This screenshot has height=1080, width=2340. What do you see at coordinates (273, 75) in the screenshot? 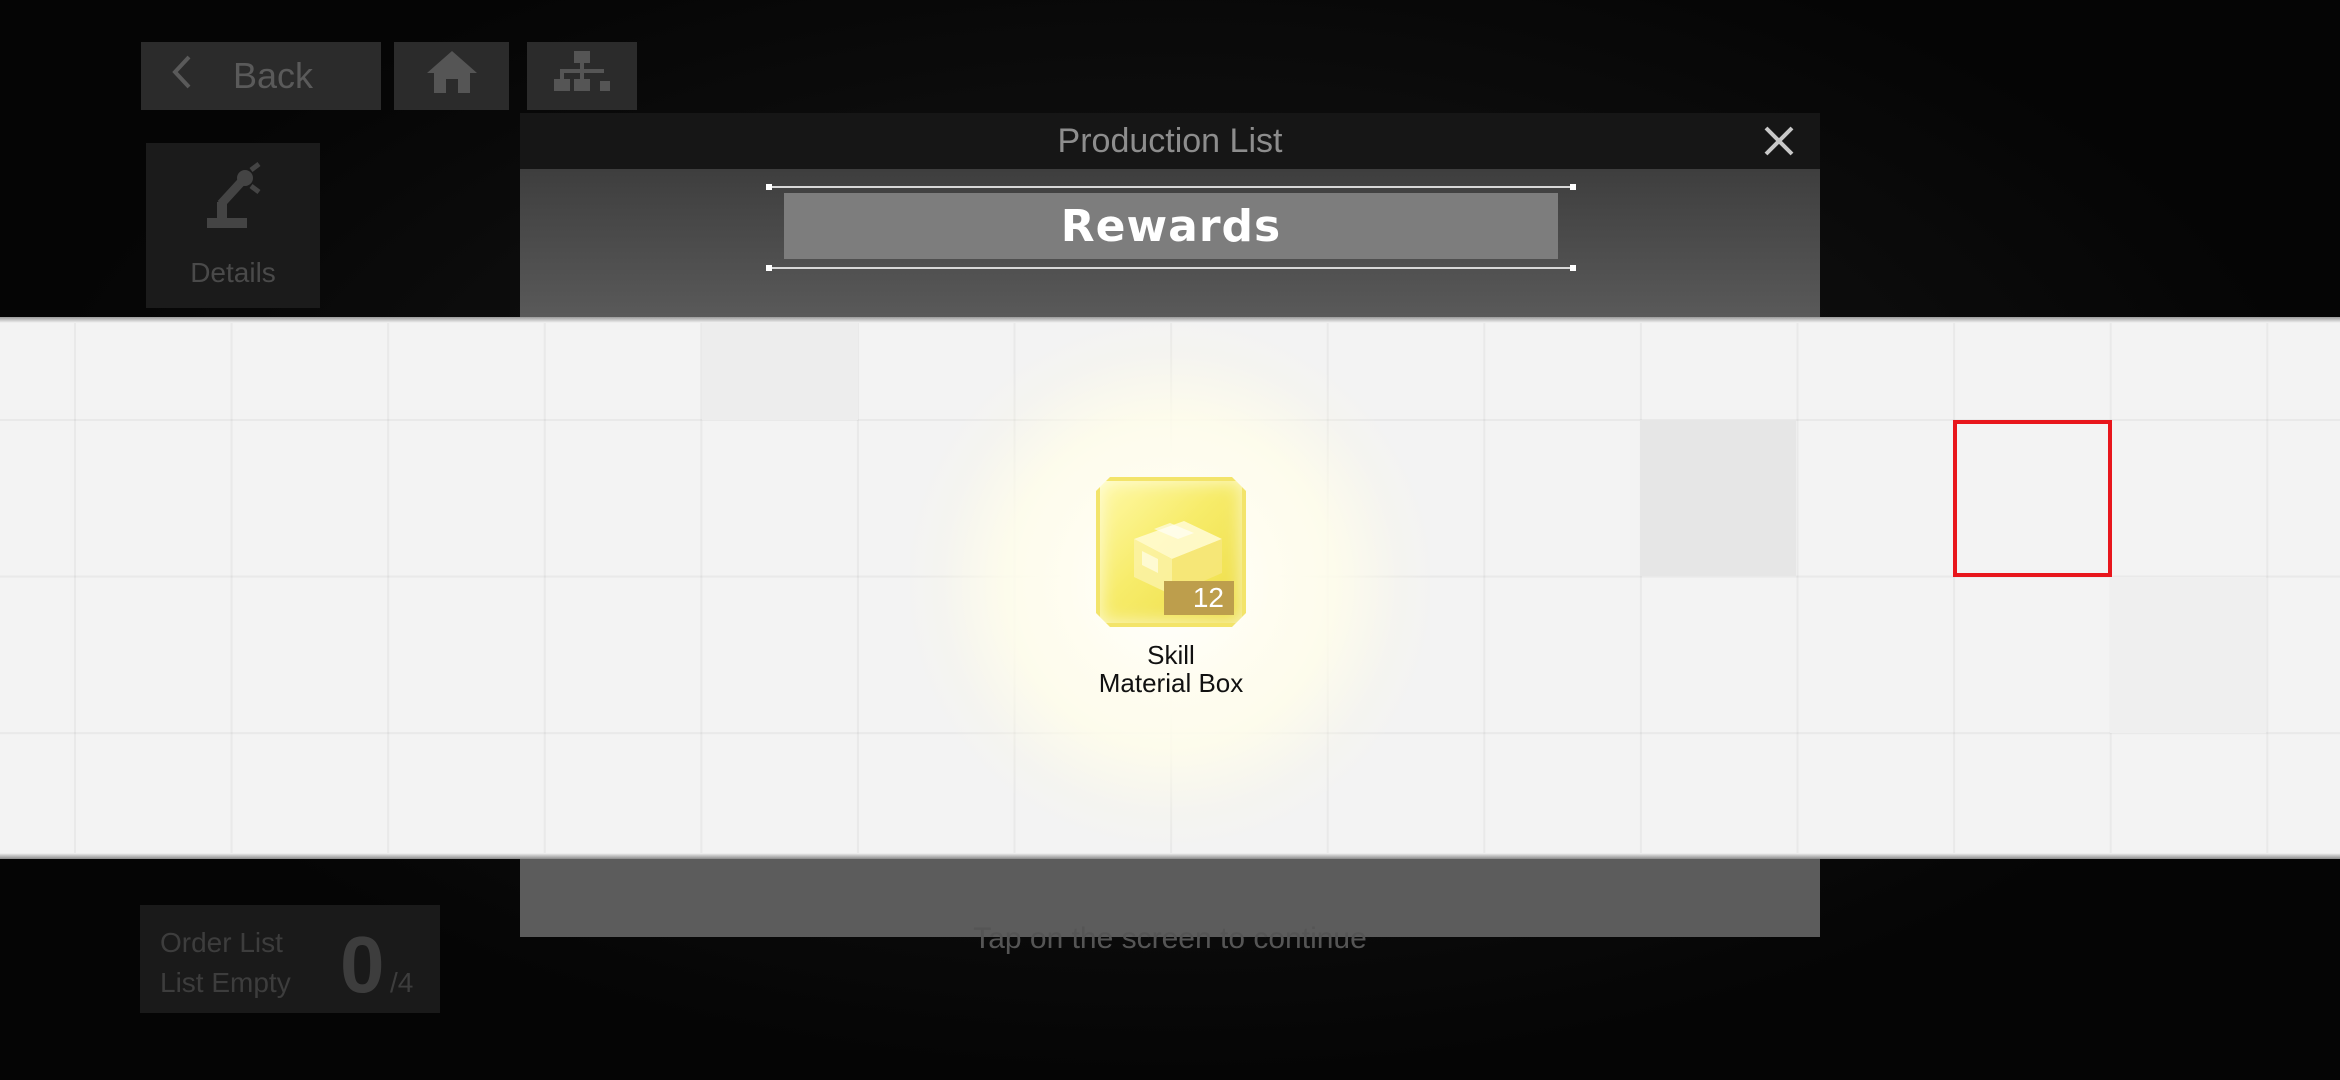
I see `back-label: Back` at bounding box center [273, 75].